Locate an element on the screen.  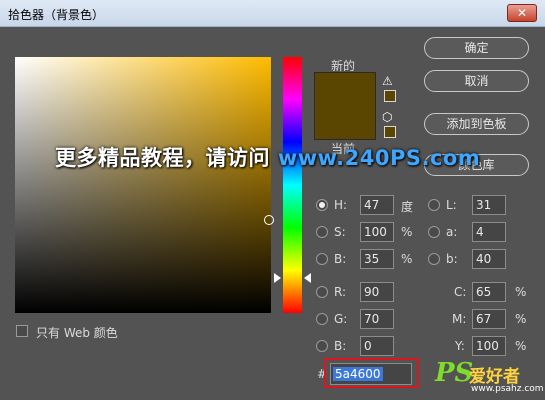
close-icon: ✕ is located at coordinates (522, 13).